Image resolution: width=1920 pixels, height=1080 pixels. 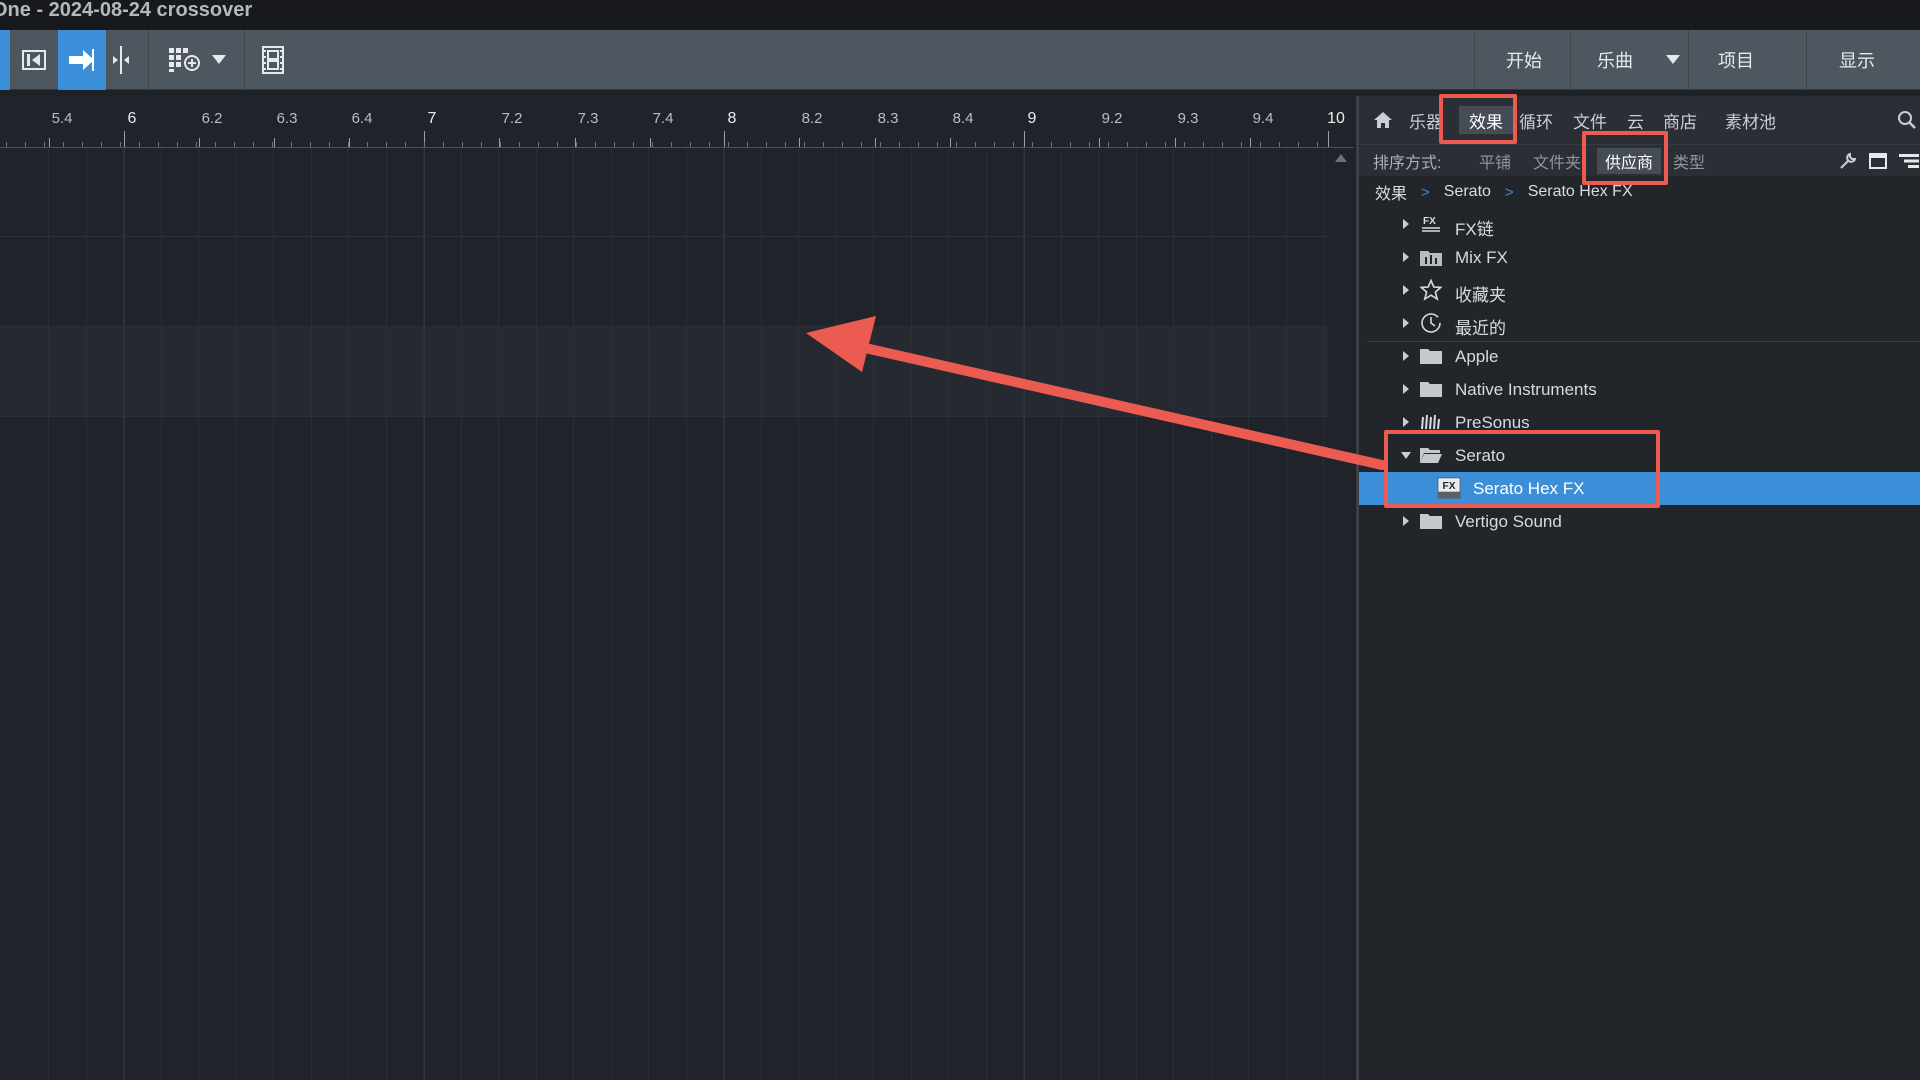 What do you see at coordinates (34, 60) in the screenshot?
I see `skip-back-icon` at bounding box center [34, 60].